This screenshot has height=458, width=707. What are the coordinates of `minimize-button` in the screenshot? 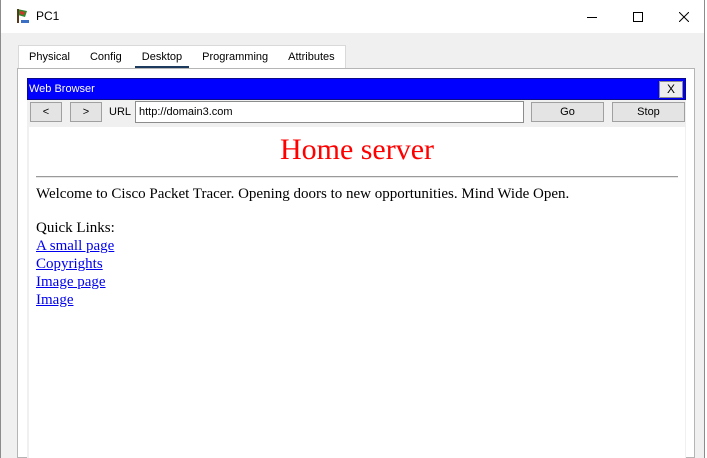 It's located at (592, 16).